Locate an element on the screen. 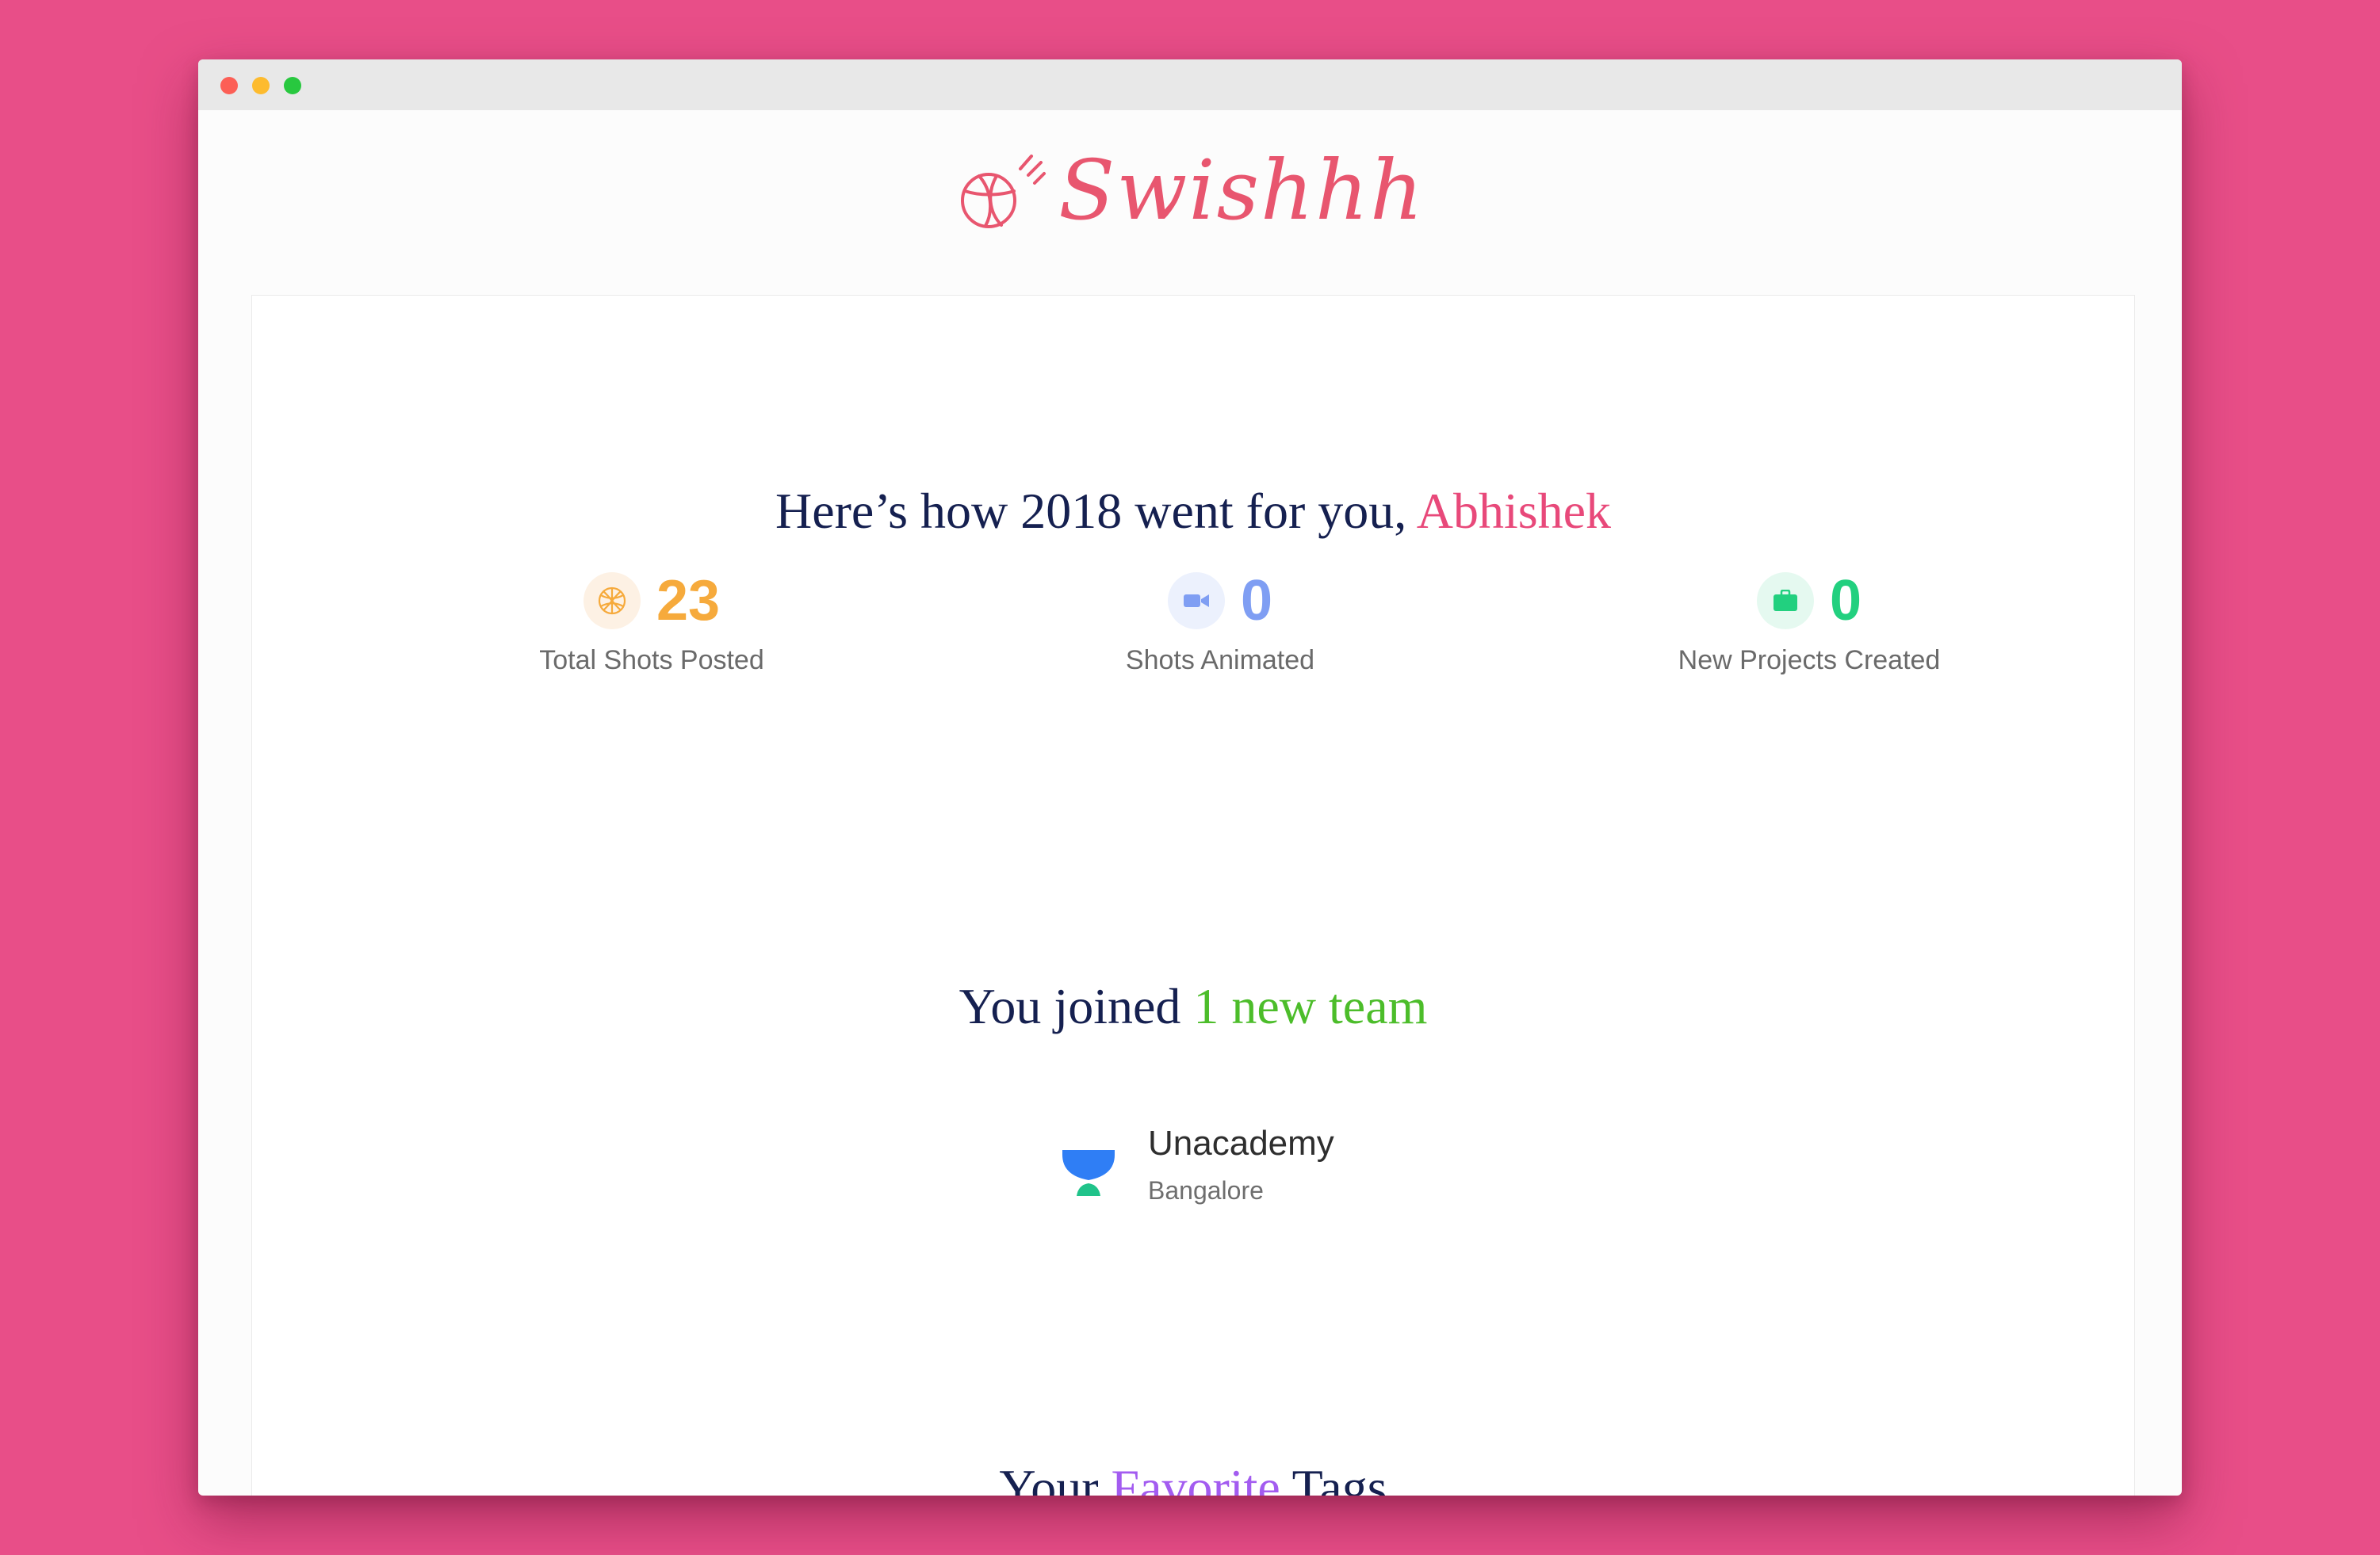 This screenshot has width=2380, height=1555. user-name: Abhishek is located at coordinates (1514, 511).